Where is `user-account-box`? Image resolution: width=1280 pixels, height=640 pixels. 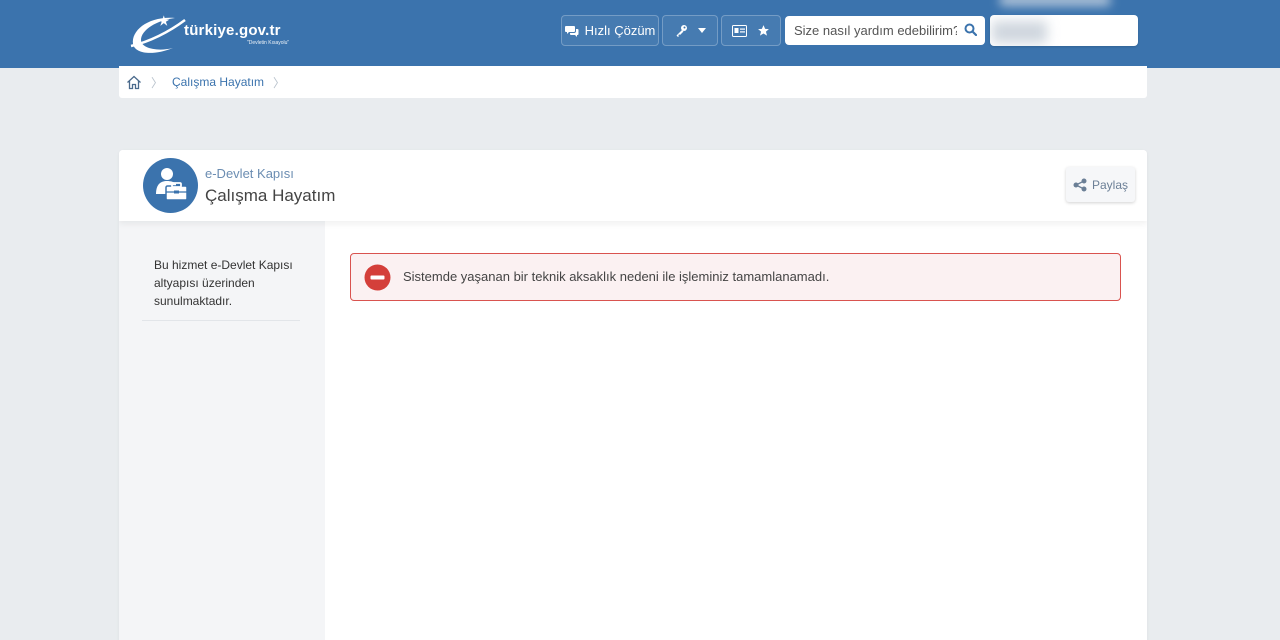
user-account-box is located at coordinates (1064, 30).